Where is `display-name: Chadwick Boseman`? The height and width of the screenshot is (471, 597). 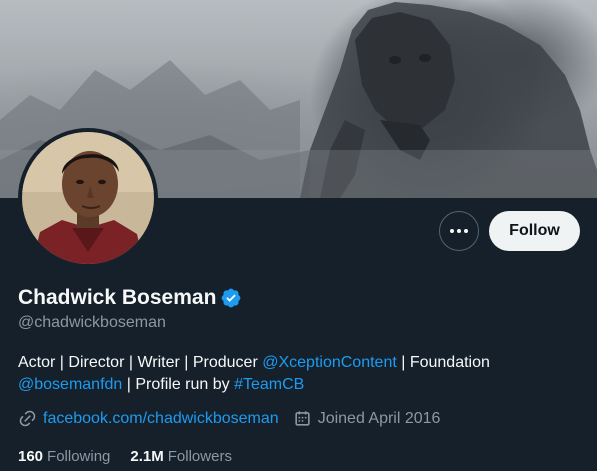 display-name: Chadwick Boseman is located at coordinates (117, 297).